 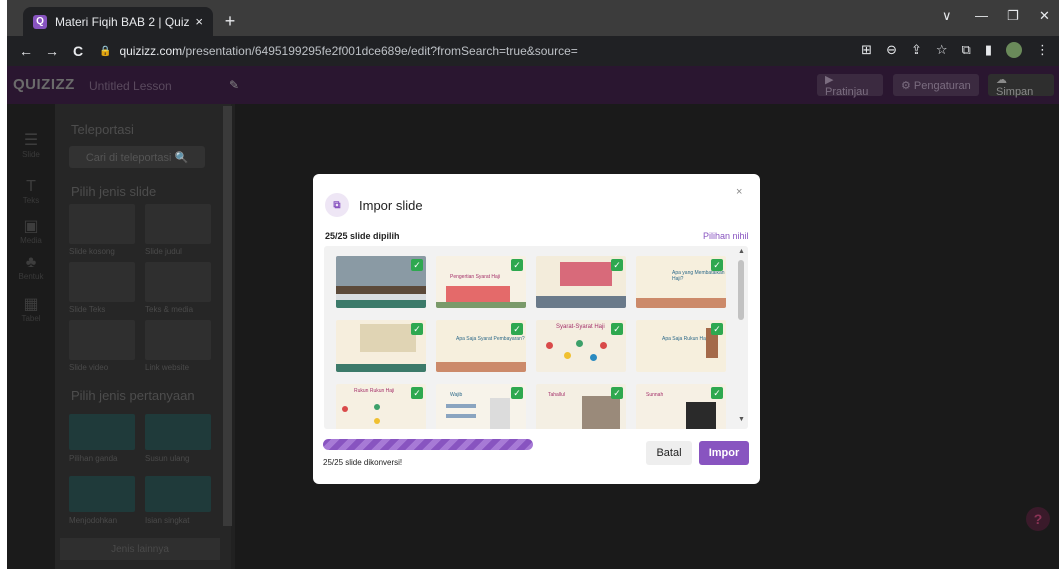 What do you see at coordinates (698, 276) in the screenshot?
I see `thumb-text: Apa yang Membatalkan Haji?` at bounding box center [698, 276].